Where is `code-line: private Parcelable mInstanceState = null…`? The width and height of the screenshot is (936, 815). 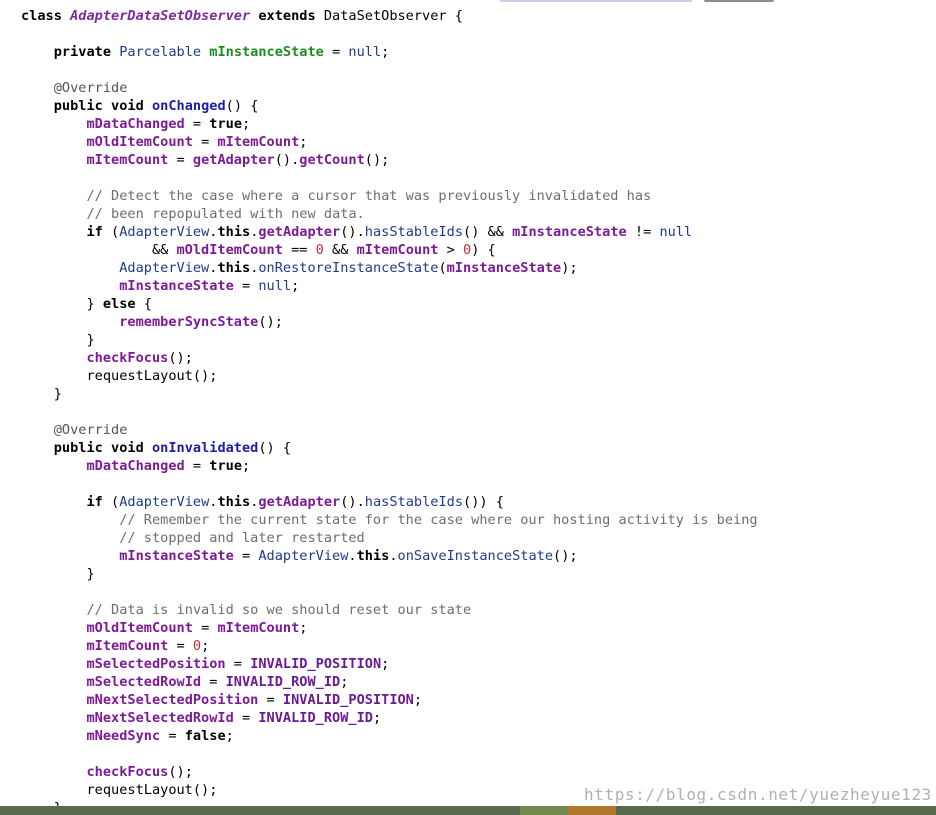 code-line: private Parcelable mInstanceState = null… is located at coordinates (389, 52).